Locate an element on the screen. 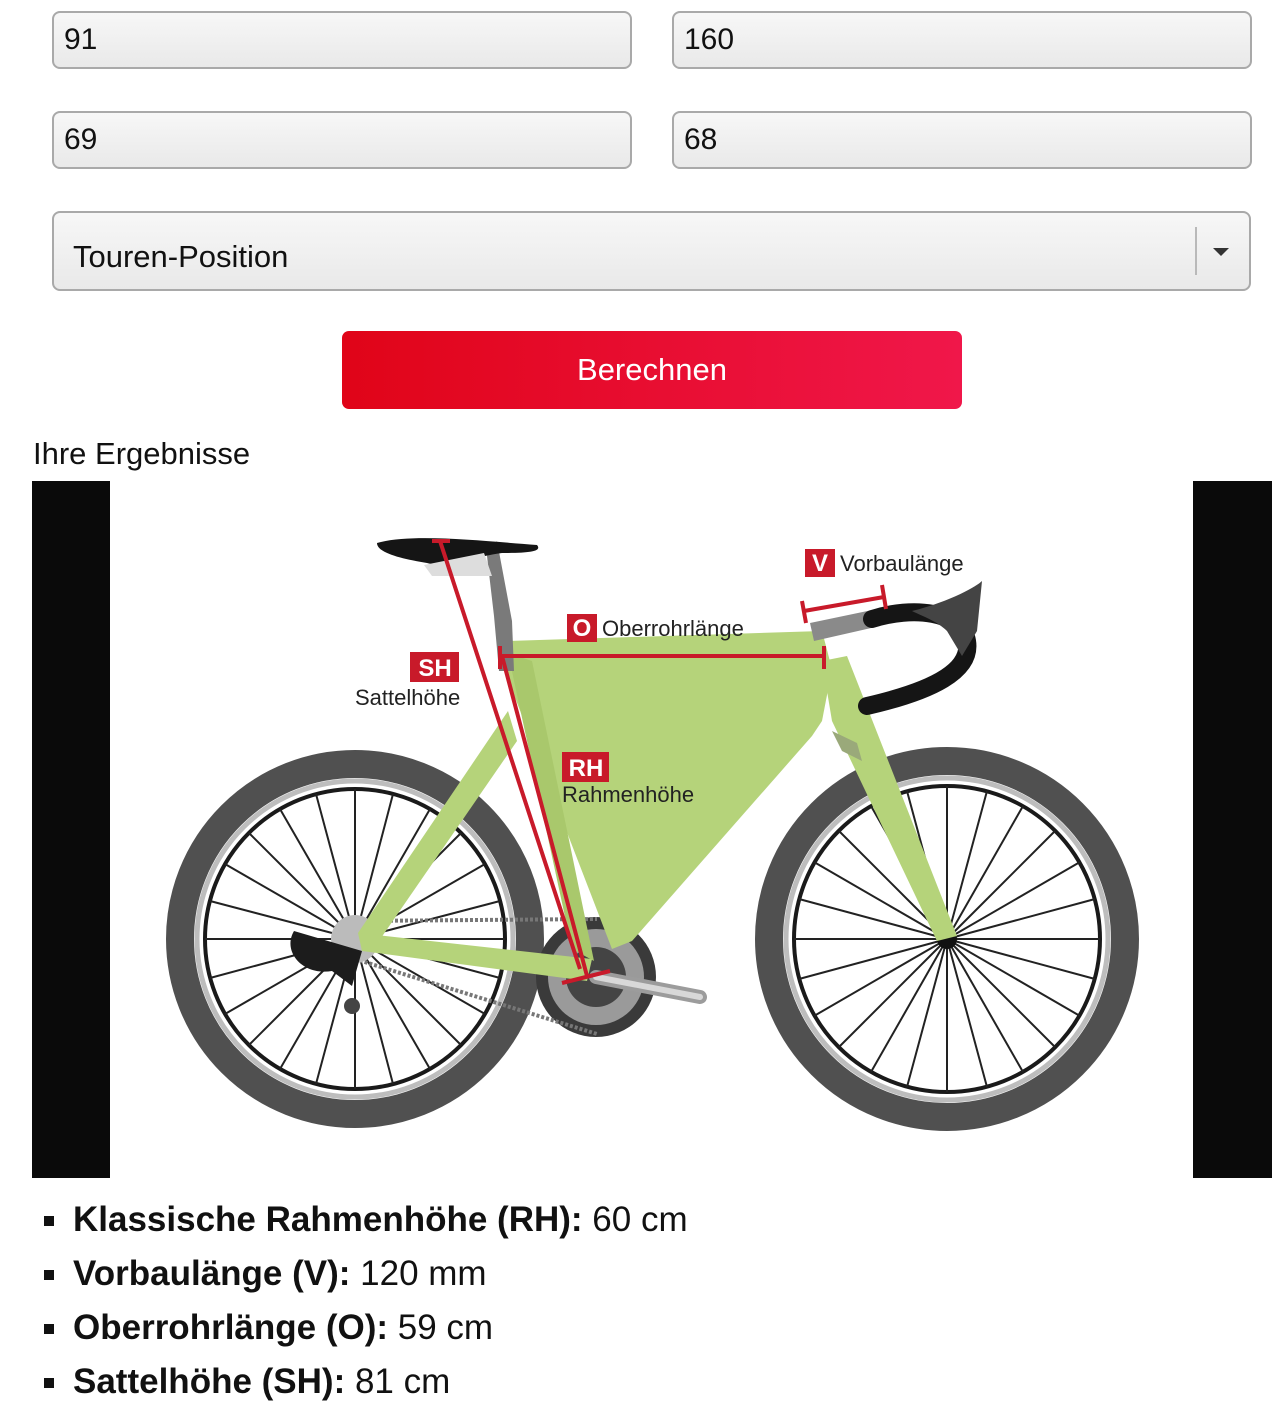  result-value: 59 cm is located at coordinates (445, 1327).